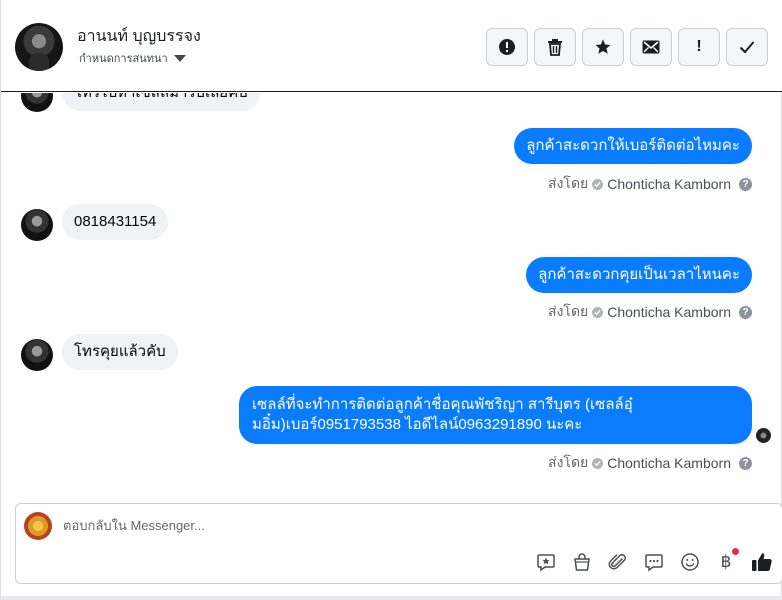  I want to click on conversation-status-dropdown: กำหนดการสนทนา, so click(132, 58).